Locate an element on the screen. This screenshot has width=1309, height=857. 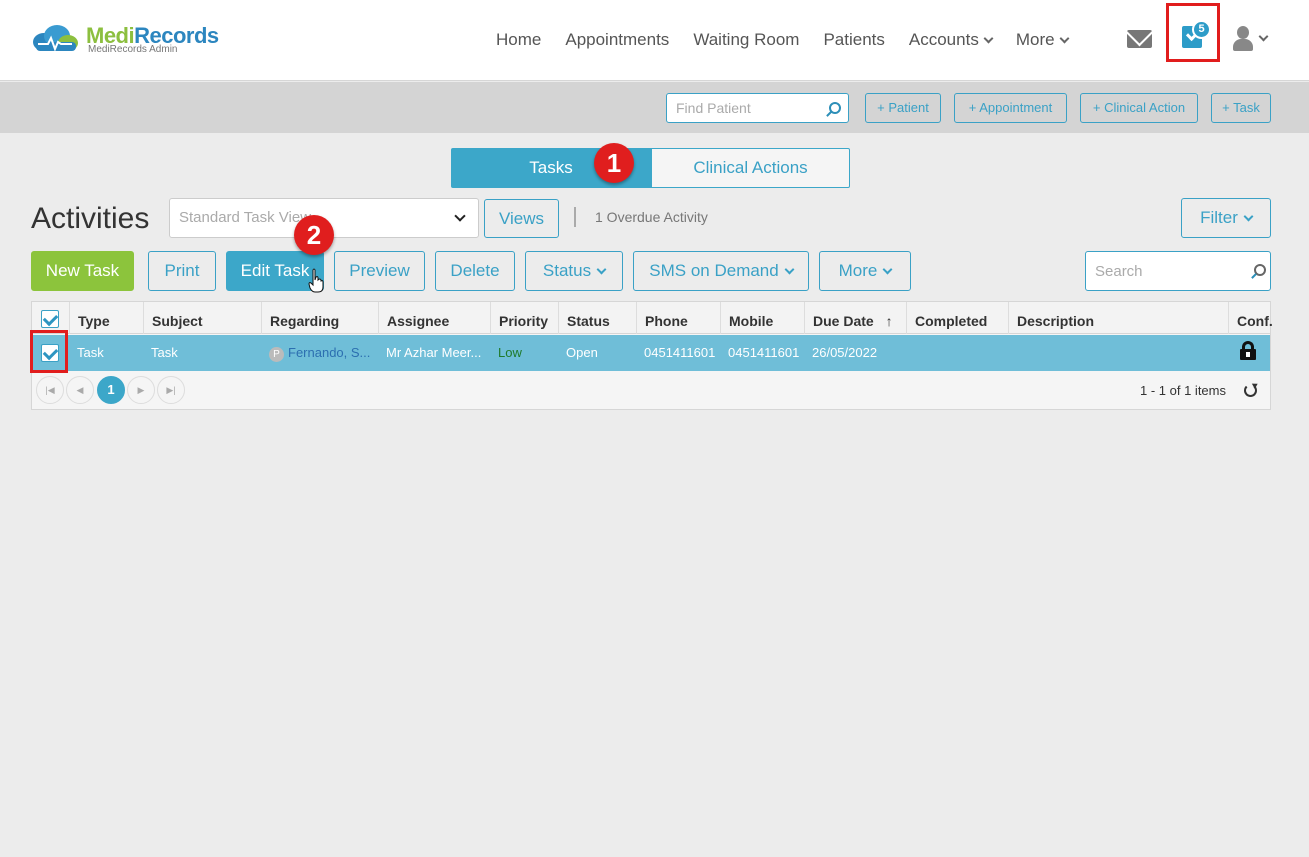
row-checkbox is located at coordinates (50, 353).